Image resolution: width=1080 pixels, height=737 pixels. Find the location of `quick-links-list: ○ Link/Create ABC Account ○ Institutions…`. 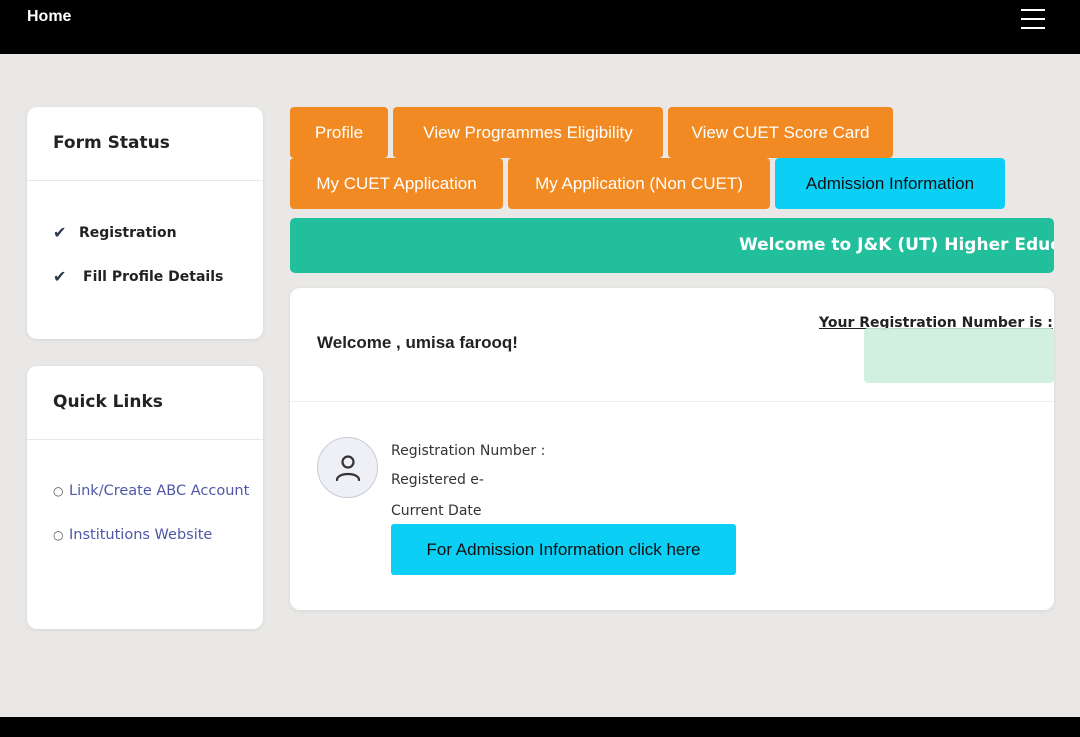

quick-links-list: ○ Link/Create ABC Account ○ Institutions… is located at coordinates (153, 513).